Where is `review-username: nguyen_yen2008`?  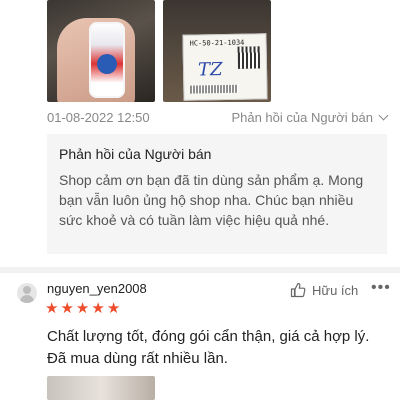
review-username: nguyen_yen2008 is located at coordinates (97, 288).